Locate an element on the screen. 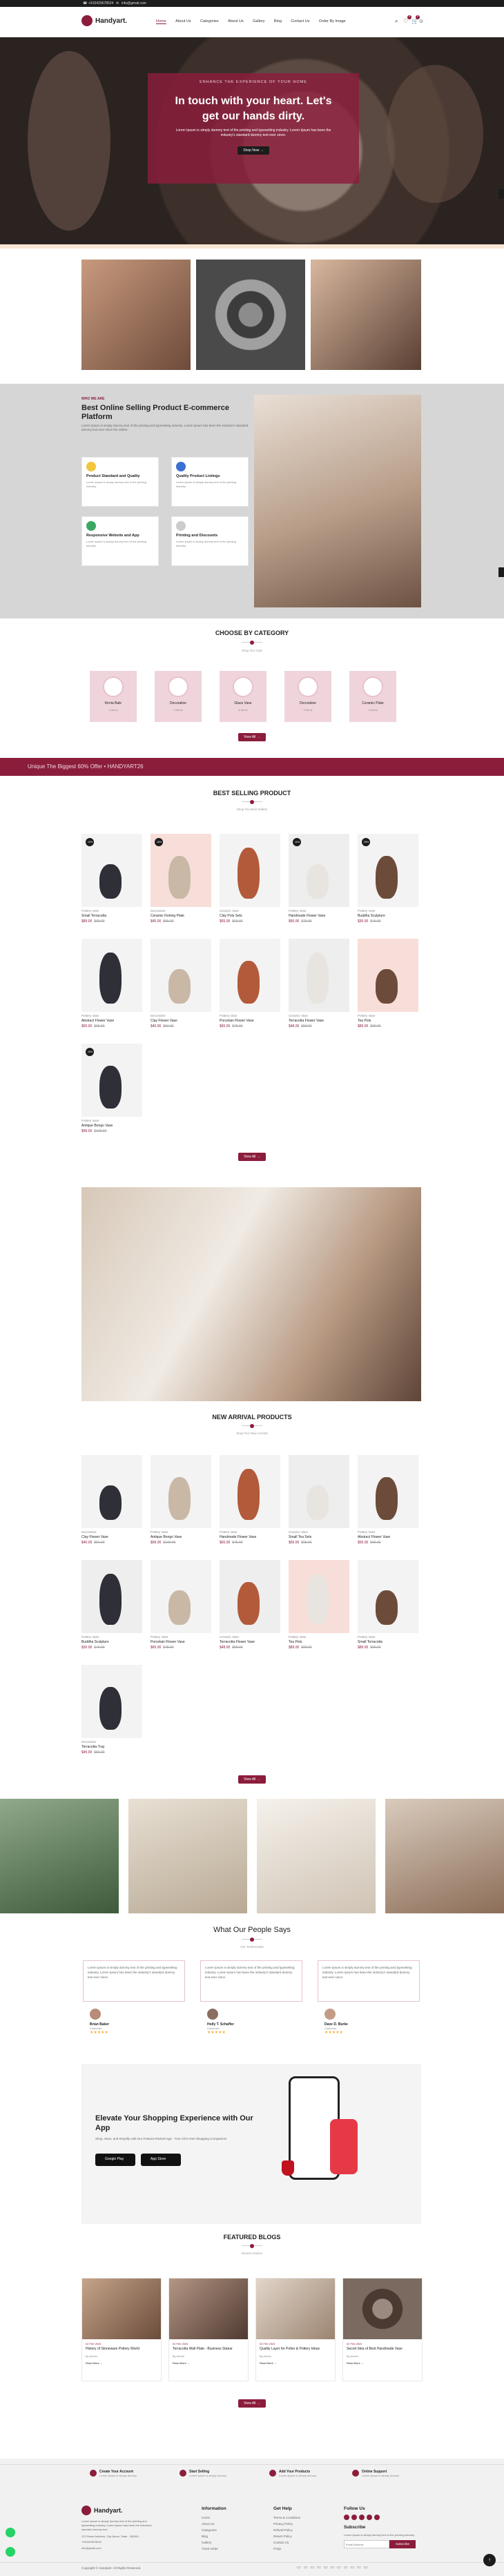  footer-email: info@gmail.com is located at coordinates (119, 2548).